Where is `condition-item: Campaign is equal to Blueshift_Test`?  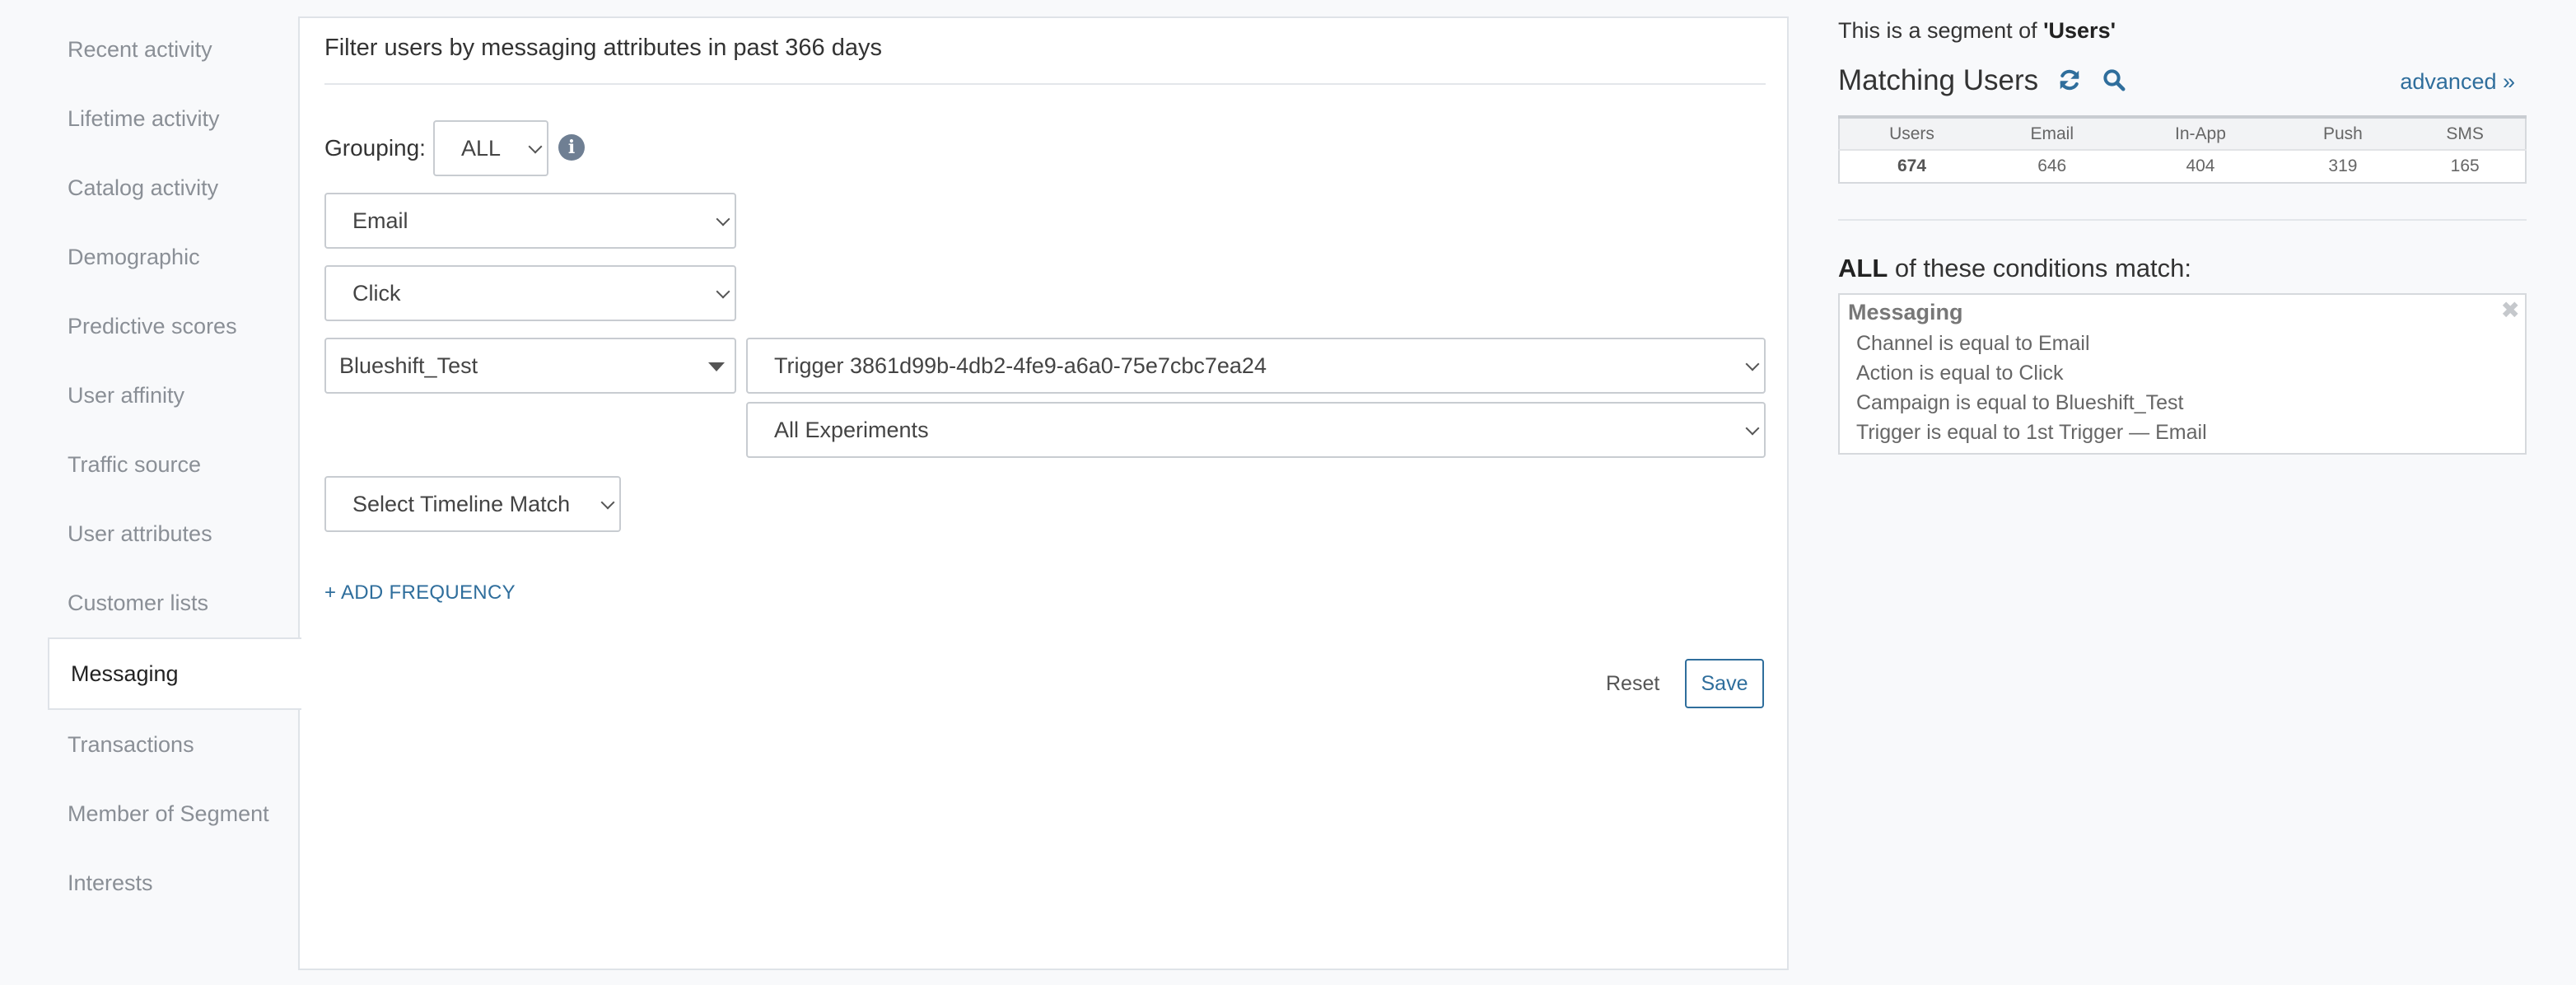
condition-item: Campaign is equal to Blueshift_Test is located at coordinates (2020, 402).